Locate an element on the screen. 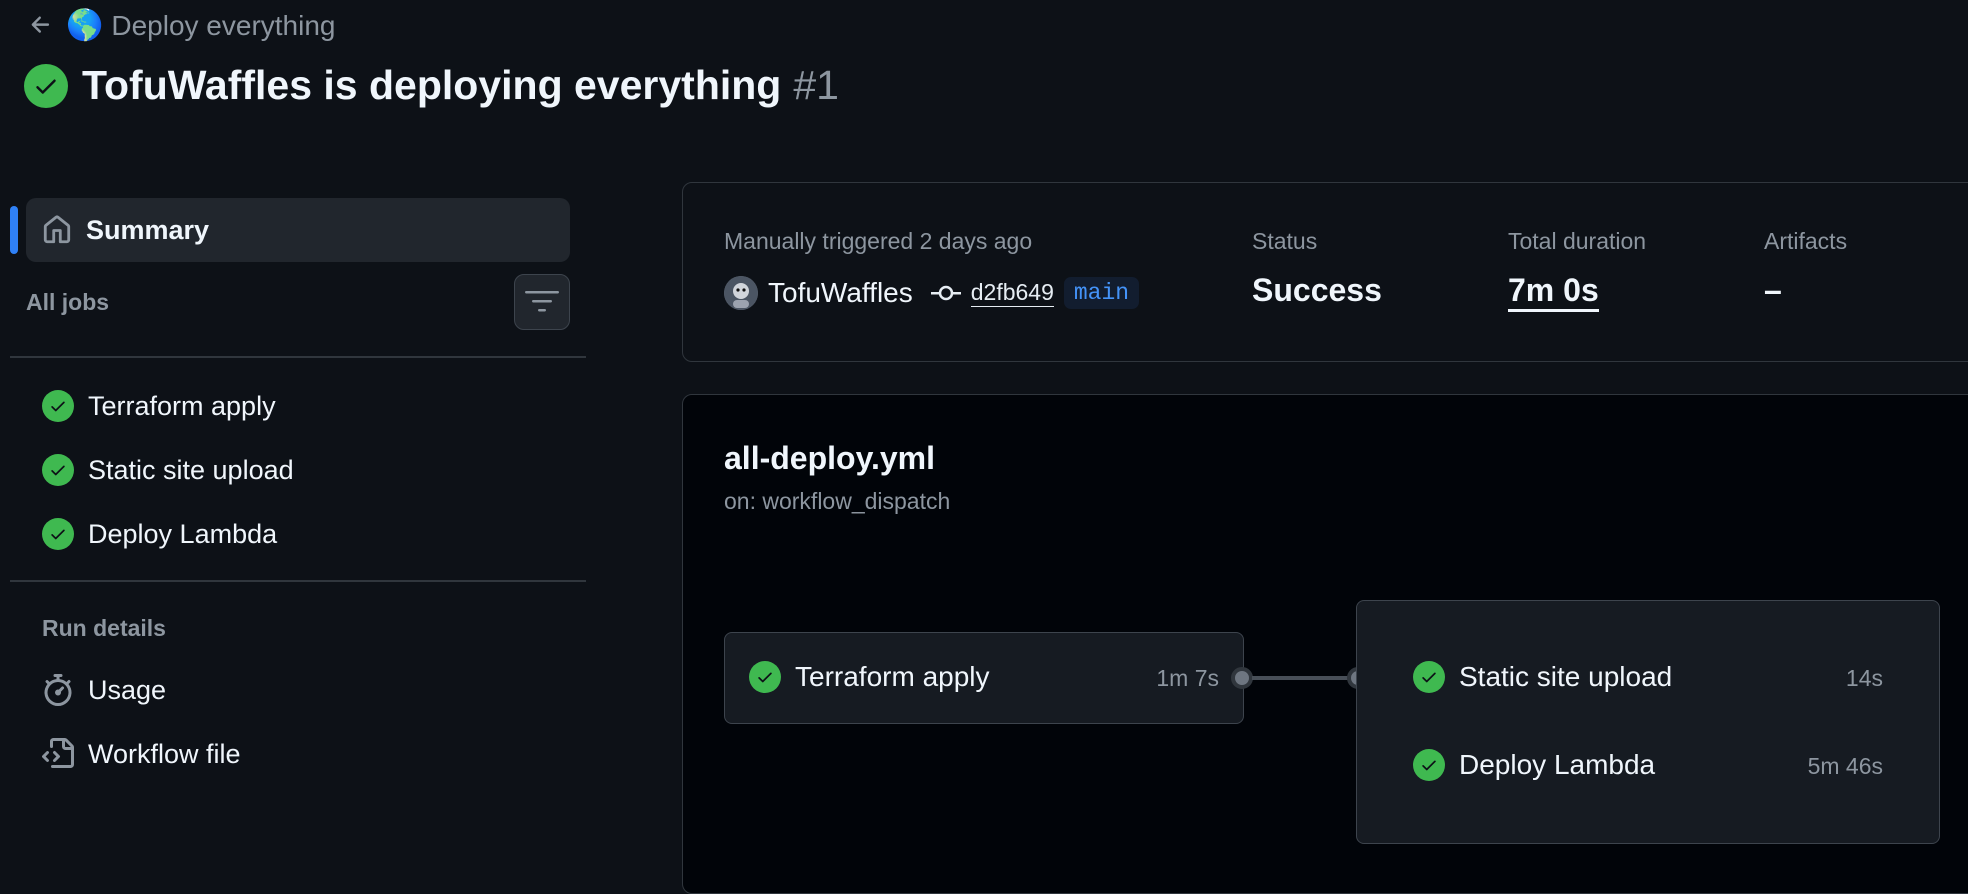 This screenshot has height=894, width=1968. graph-job-deploy-lambda: Deploy Lambda is located at coordinates (1534, 765).